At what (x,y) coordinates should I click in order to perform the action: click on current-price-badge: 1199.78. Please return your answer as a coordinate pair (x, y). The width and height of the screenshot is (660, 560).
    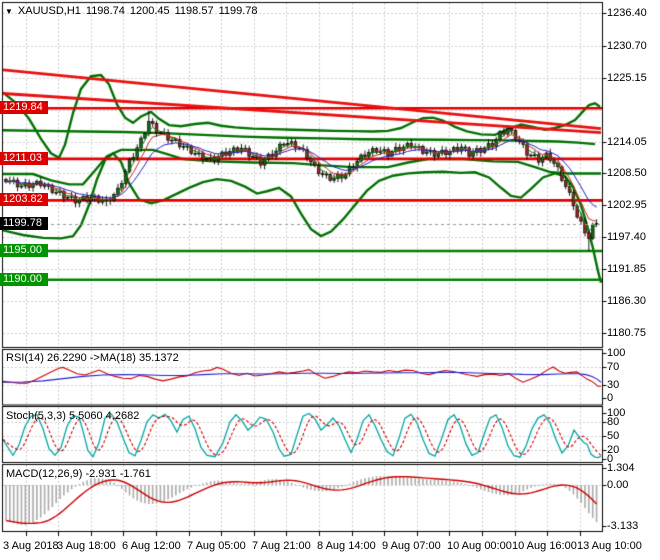
    Looking at the image, I should click on (24, 223).